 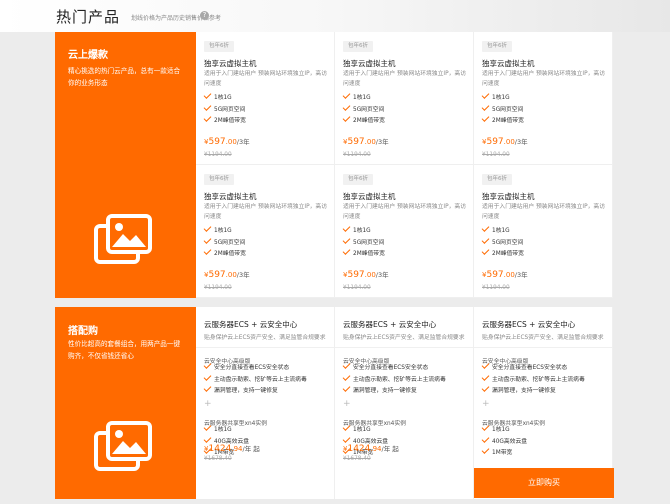 I want to click on bundle-panel: 搭配购 性价比超高的套餐组合，用两产品一键购齐，不仅省钱还省心, so click(x=125, y=403).